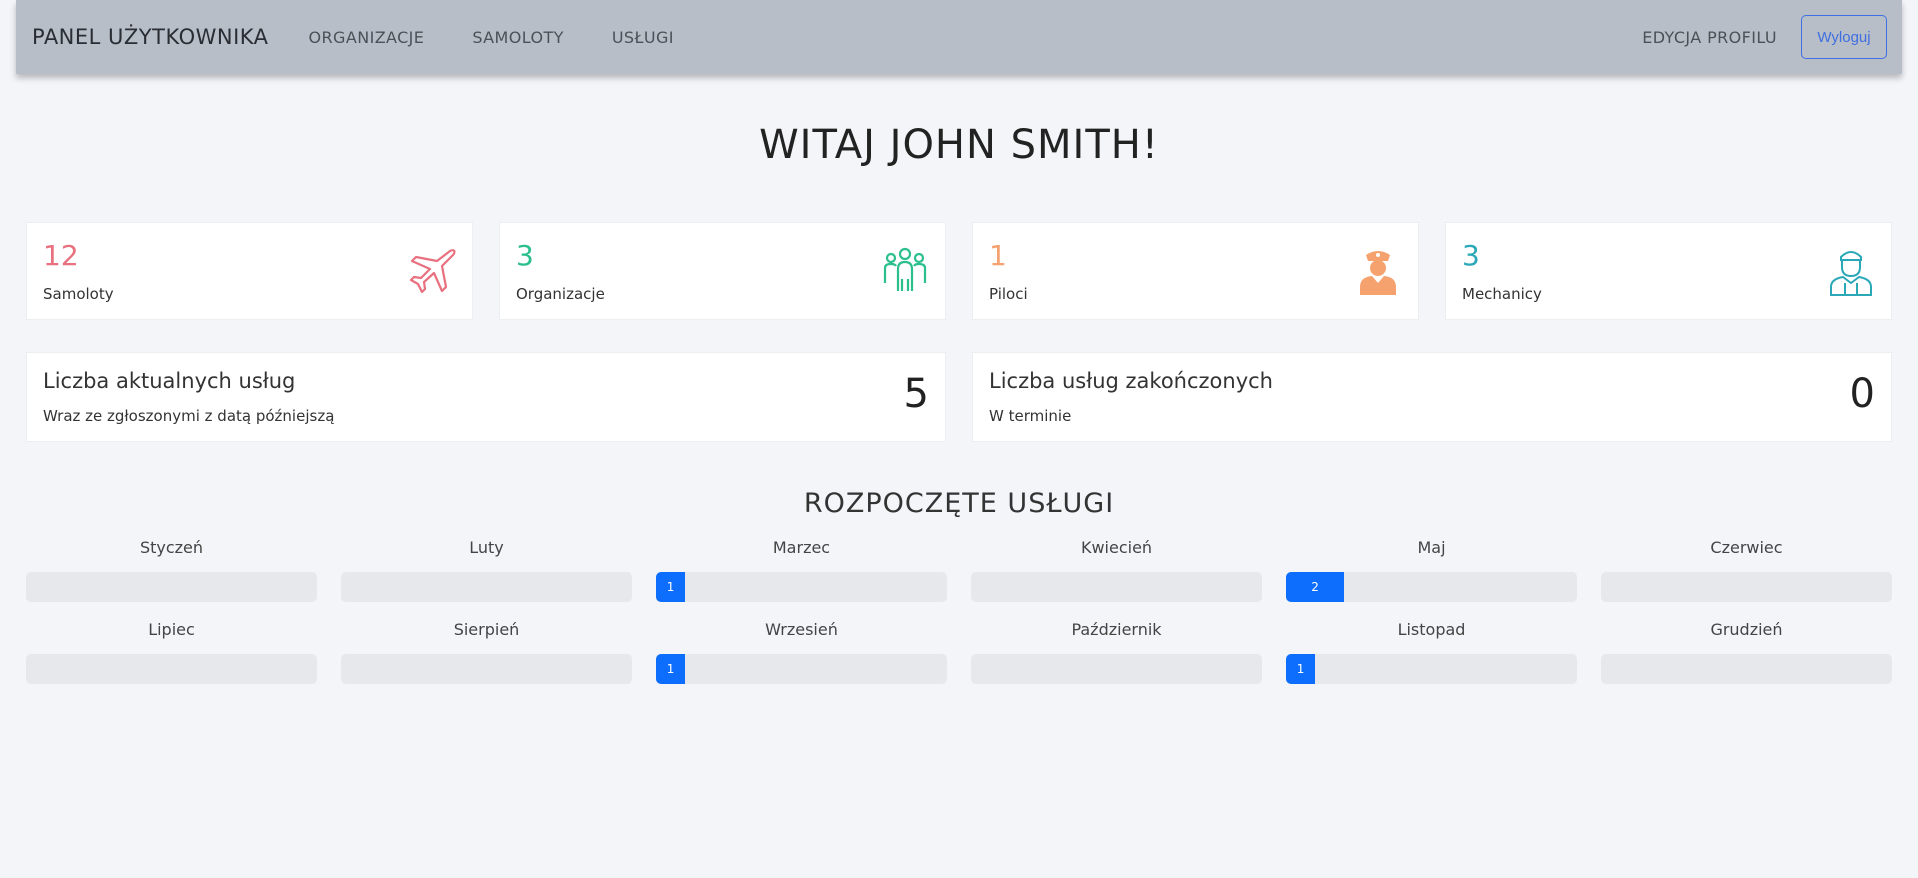 This screenshot has height=878, width=1918. What do you see at coordinates (432, 271) in the screenshot?
I see `airplane-icon` at bounding box center [432, 271].